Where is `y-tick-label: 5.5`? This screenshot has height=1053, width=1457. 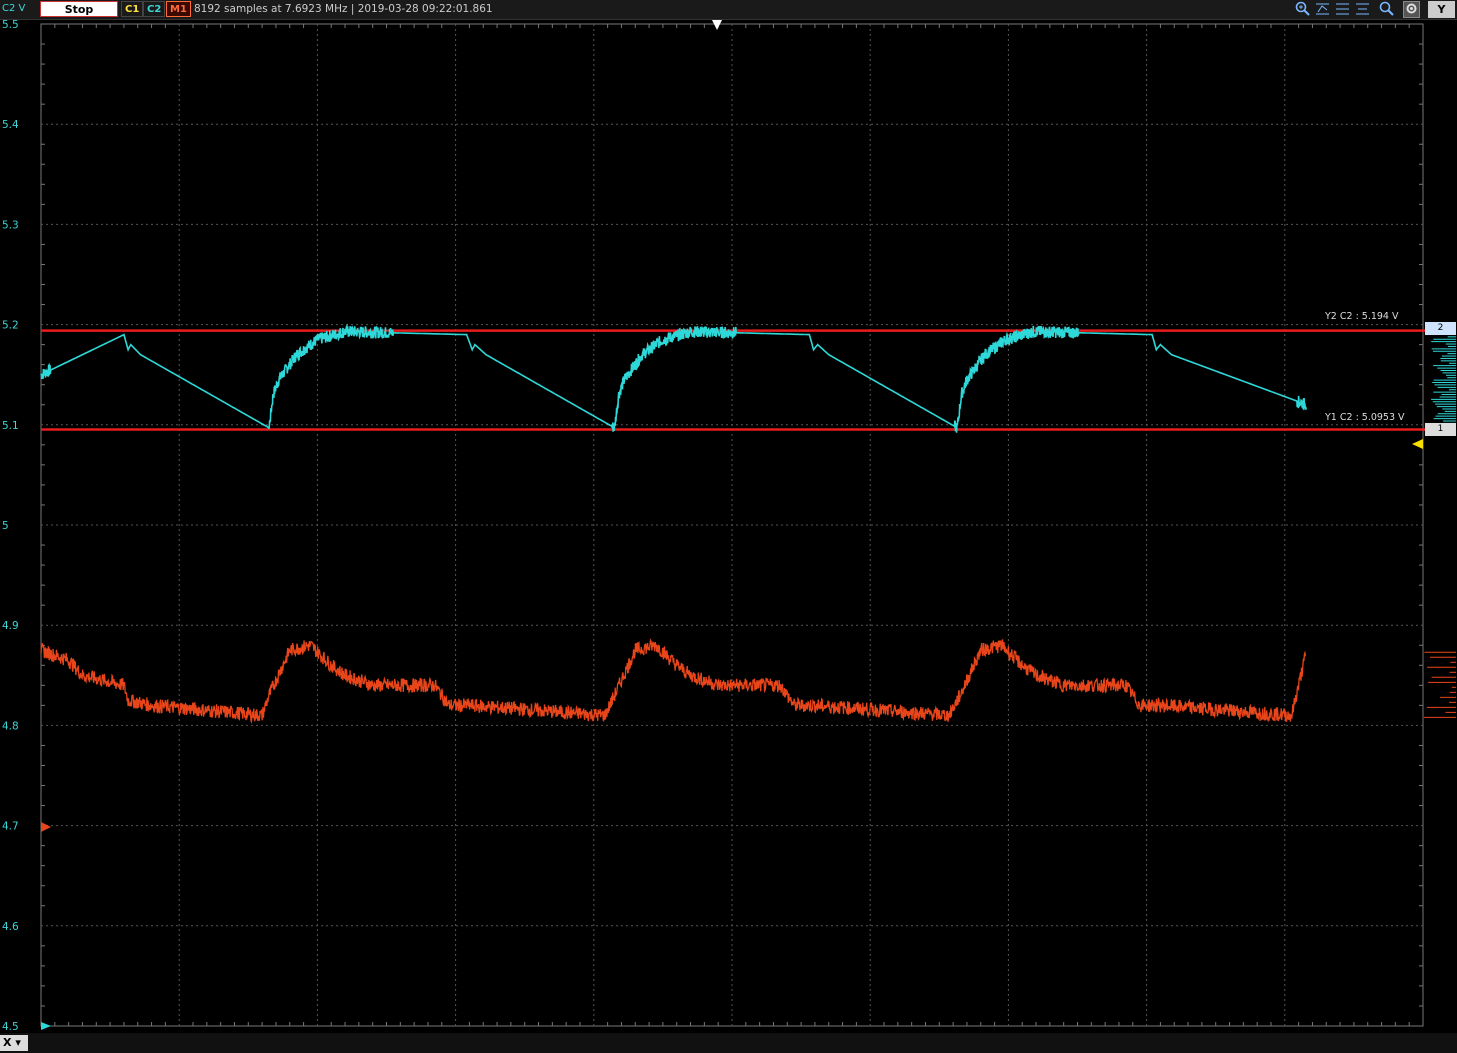 y-tick-label: 5.5 is located at coordinates (10, 25).